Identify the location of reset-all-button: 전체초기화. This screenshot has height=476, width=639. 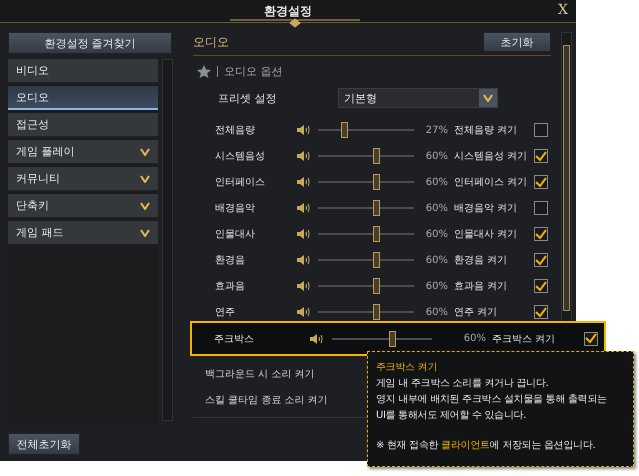
(44, 444).